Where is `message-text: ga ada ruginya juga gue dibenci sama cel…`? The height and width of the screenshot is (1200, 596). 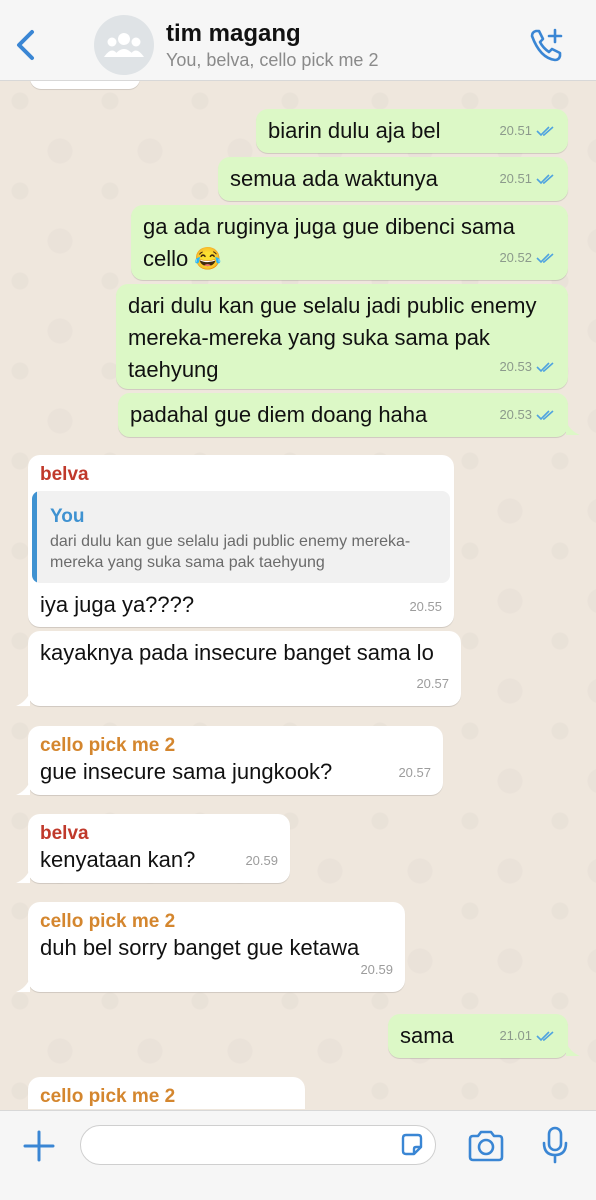 message-text: ga ada ruginya juga gue dibenci sama cel… is located at coordinates (329, 242).